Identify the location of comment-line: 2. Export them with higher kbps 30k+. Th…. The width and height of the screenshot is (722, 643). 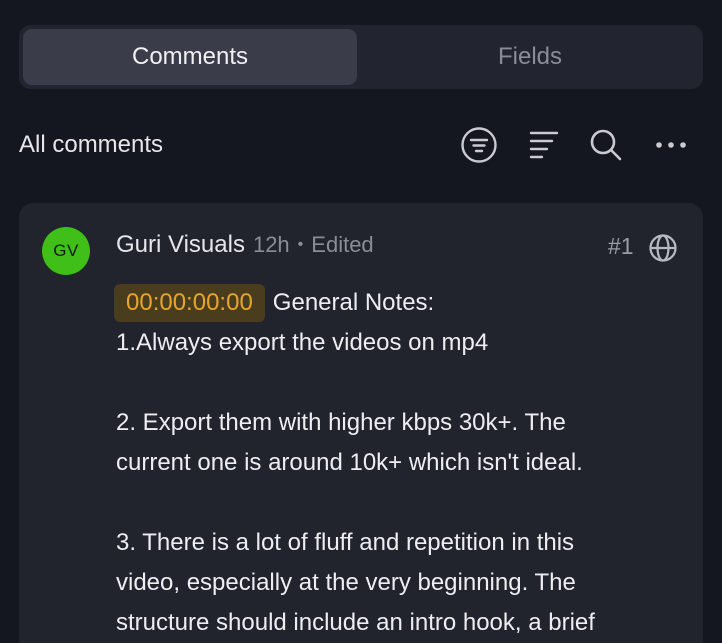
(341, 422).